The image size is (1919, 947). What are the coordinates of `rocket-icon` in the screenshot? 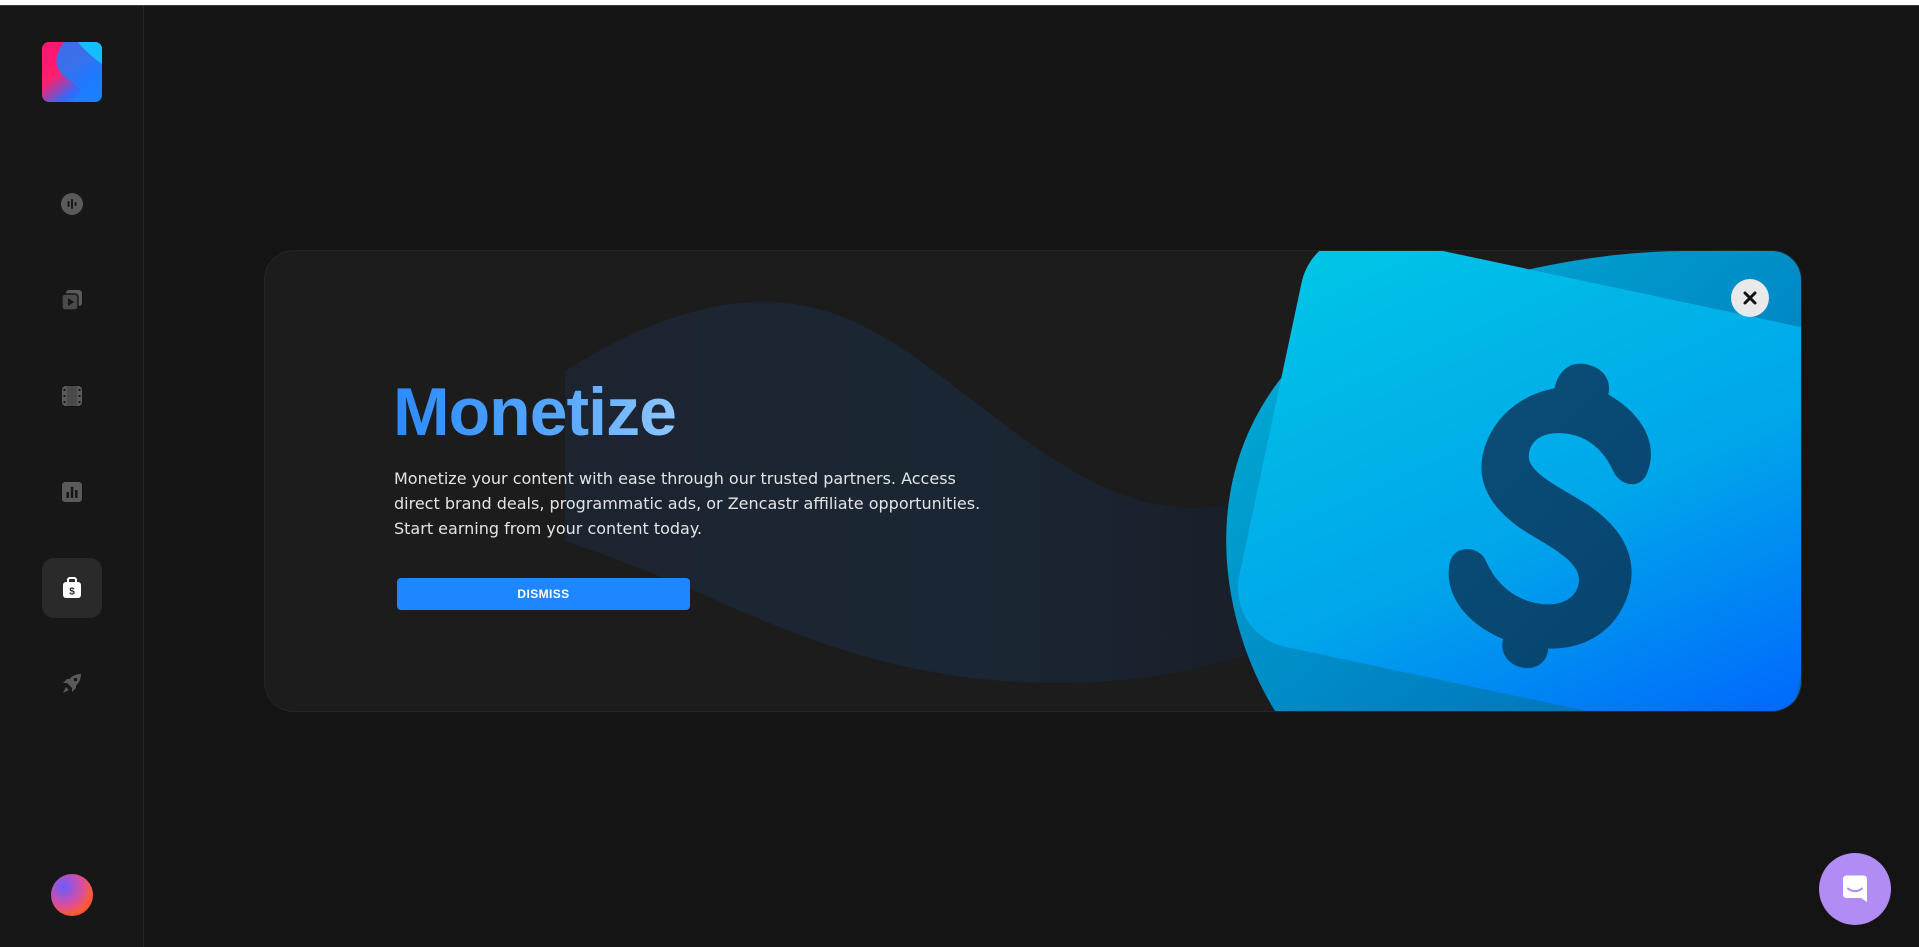 It's located at (72, 683).